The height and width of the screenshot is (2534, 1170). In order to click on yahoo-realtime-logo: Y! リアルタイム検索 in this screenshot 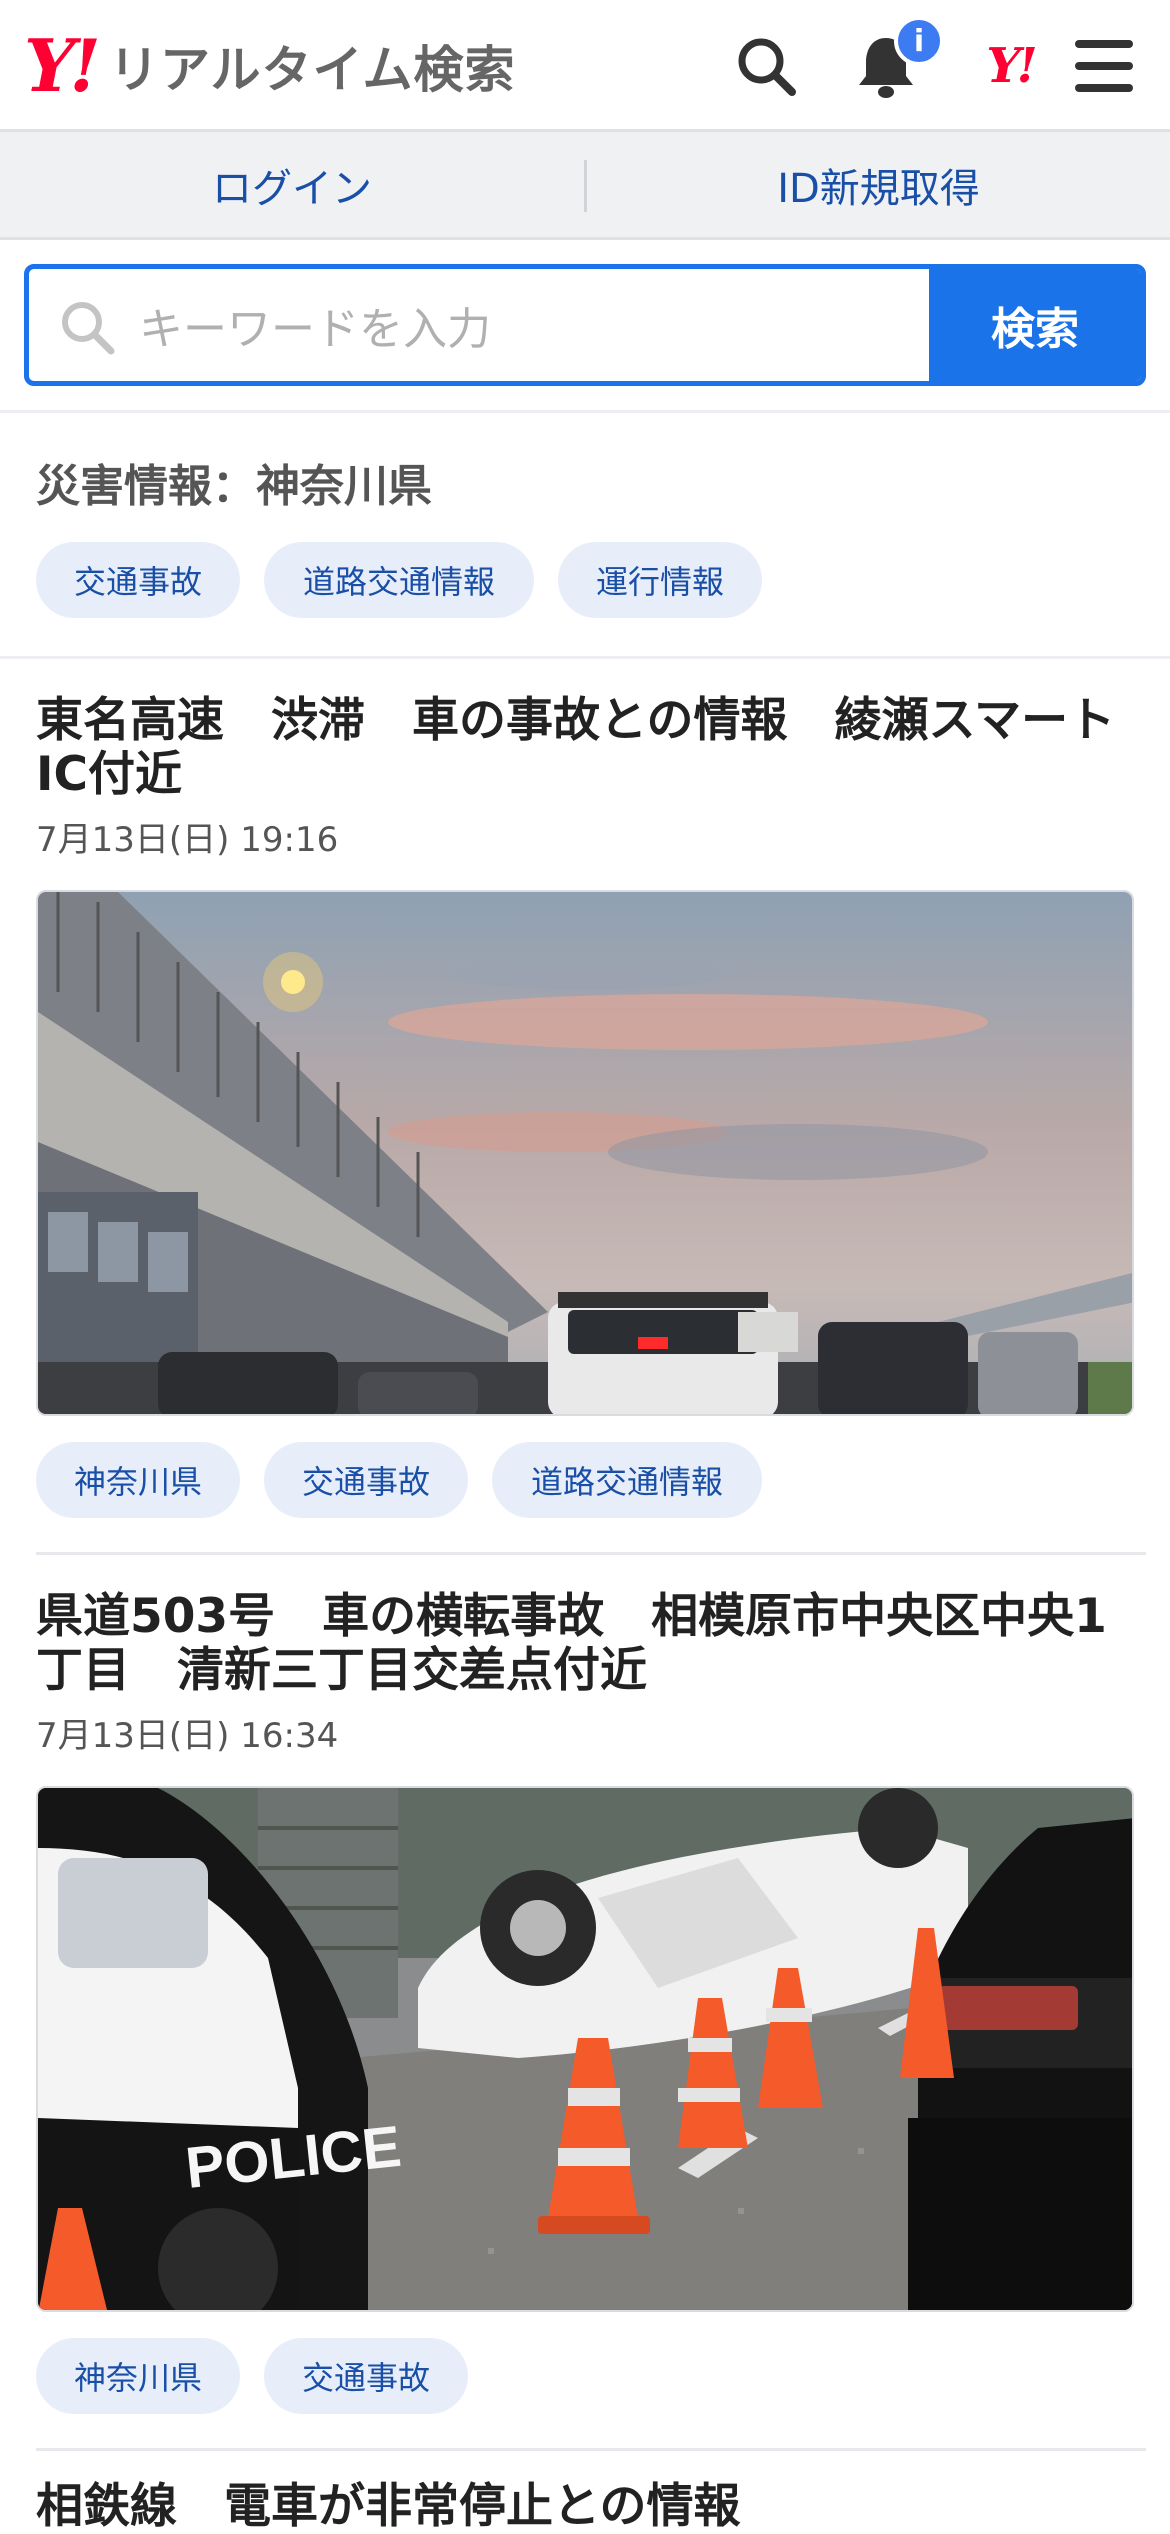, I will do `click(270, 66)`.